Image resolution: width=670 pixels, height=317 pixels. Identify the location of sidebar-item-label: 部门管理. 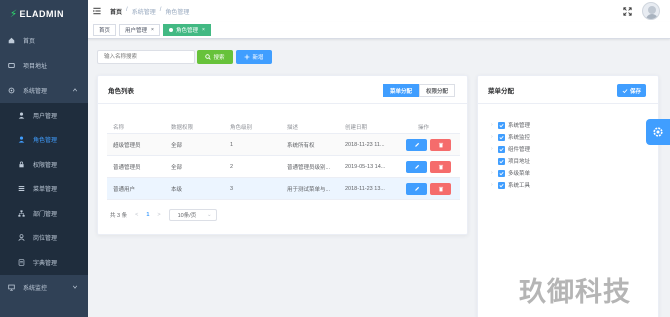
(45, 214).